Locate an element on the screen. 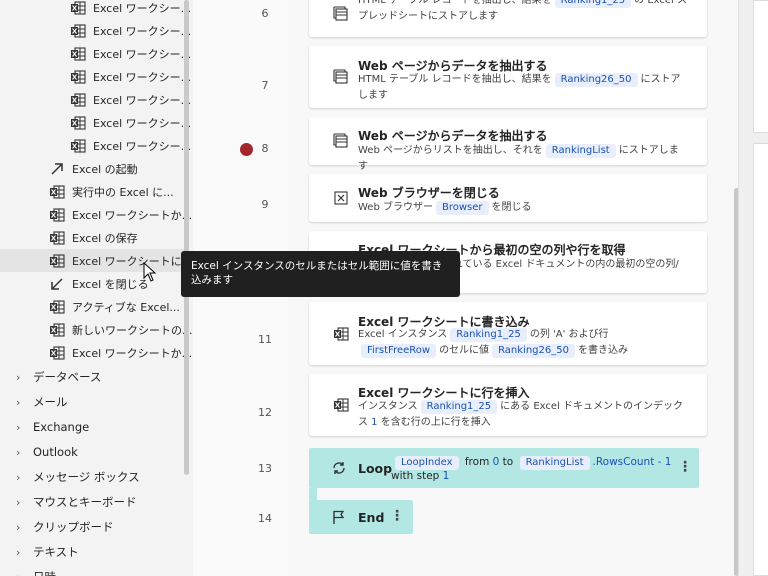 The image size is (768, 576). category-item: › メッセージ ボックス is located at coordinates (92, 477).